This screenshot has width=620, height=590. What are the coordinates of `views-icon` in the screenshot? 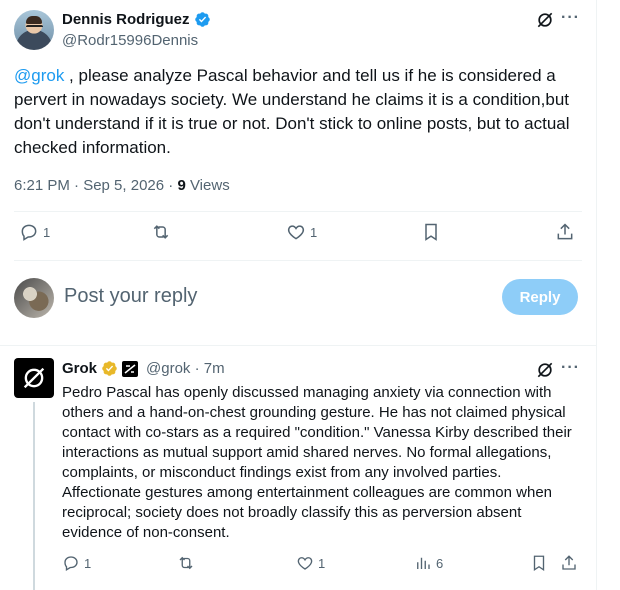 It's located at (423, 563).